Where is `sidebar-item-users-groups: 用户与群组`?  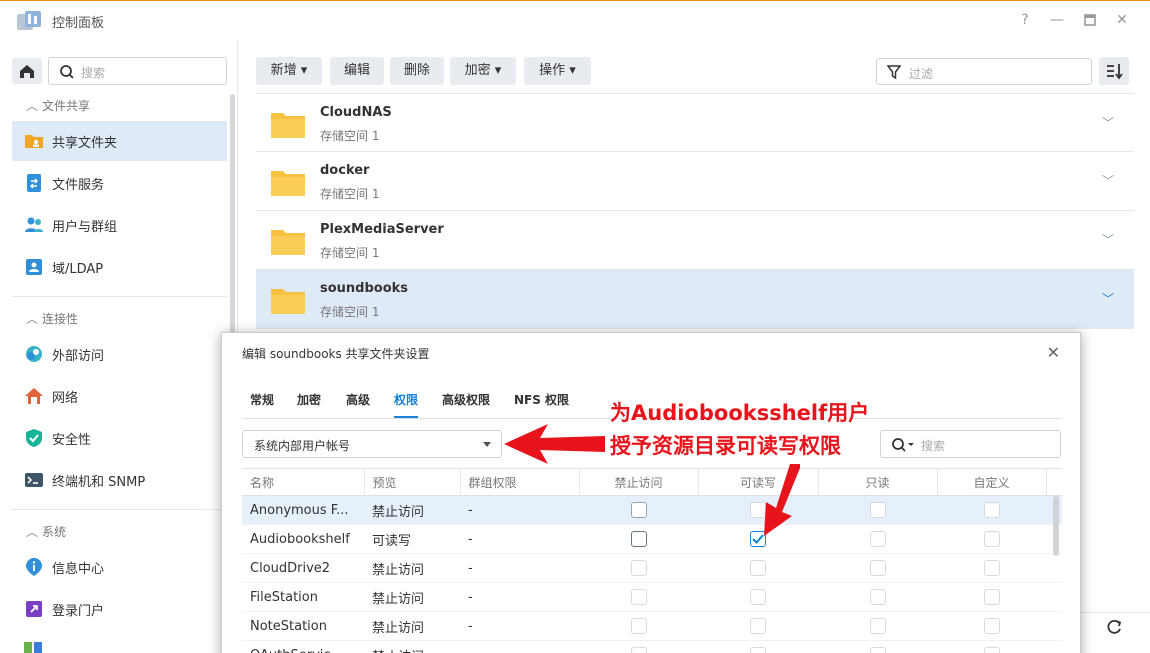 sidebar-item-users-groups: 用户与群组 is located at coordinates (119, 225).